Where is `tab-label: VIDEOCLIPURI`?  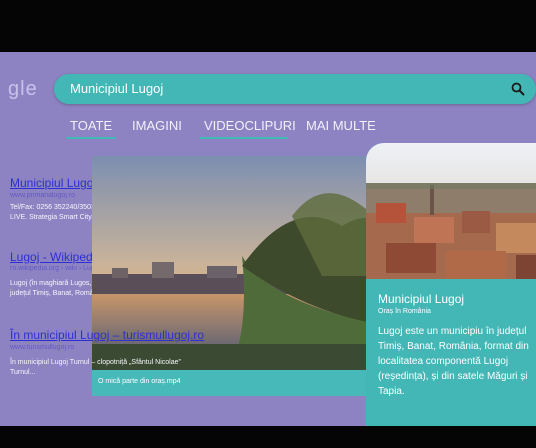 tab-label: VIDEOCLIPURI is located at coordinates (250, 125).